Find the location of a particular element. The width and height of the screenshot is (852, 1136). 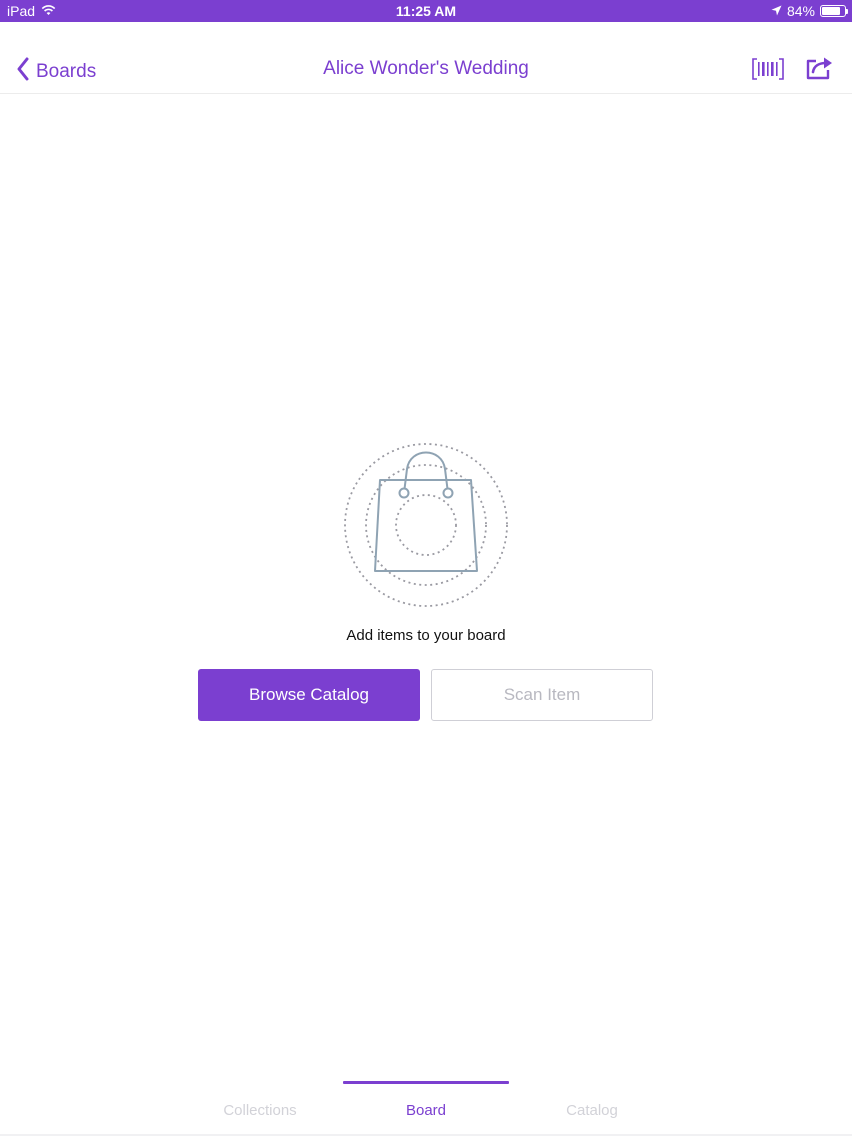

barcode-icon is located at coordinates (768, 71).